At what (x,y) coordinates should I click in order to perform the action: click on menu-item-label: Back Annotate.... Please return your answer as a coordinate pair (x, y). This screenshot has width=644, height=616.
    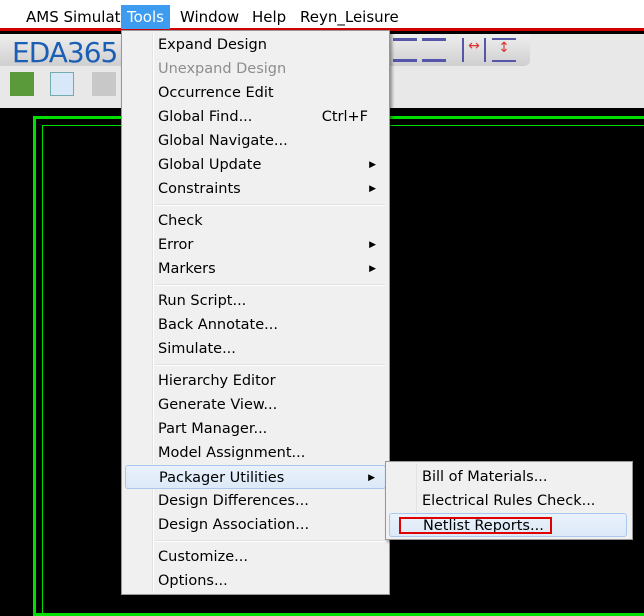
    Looking at the image, I should click on (218, 325).